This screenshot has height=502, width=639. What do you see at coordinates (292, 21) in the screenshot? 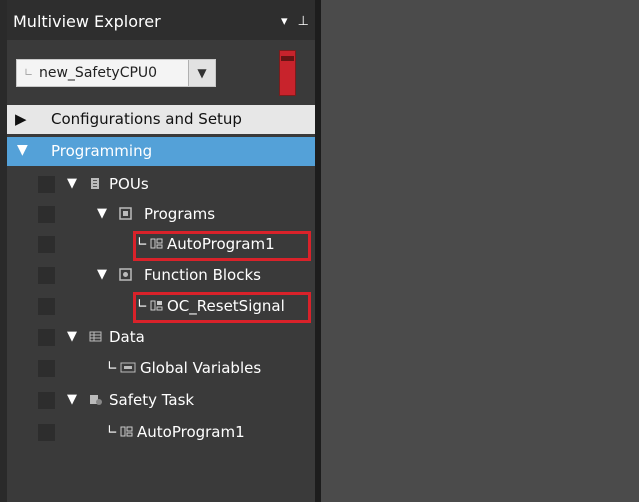
I see `panel-controls: ▾ ⊥` at bounding box center [292, 21].